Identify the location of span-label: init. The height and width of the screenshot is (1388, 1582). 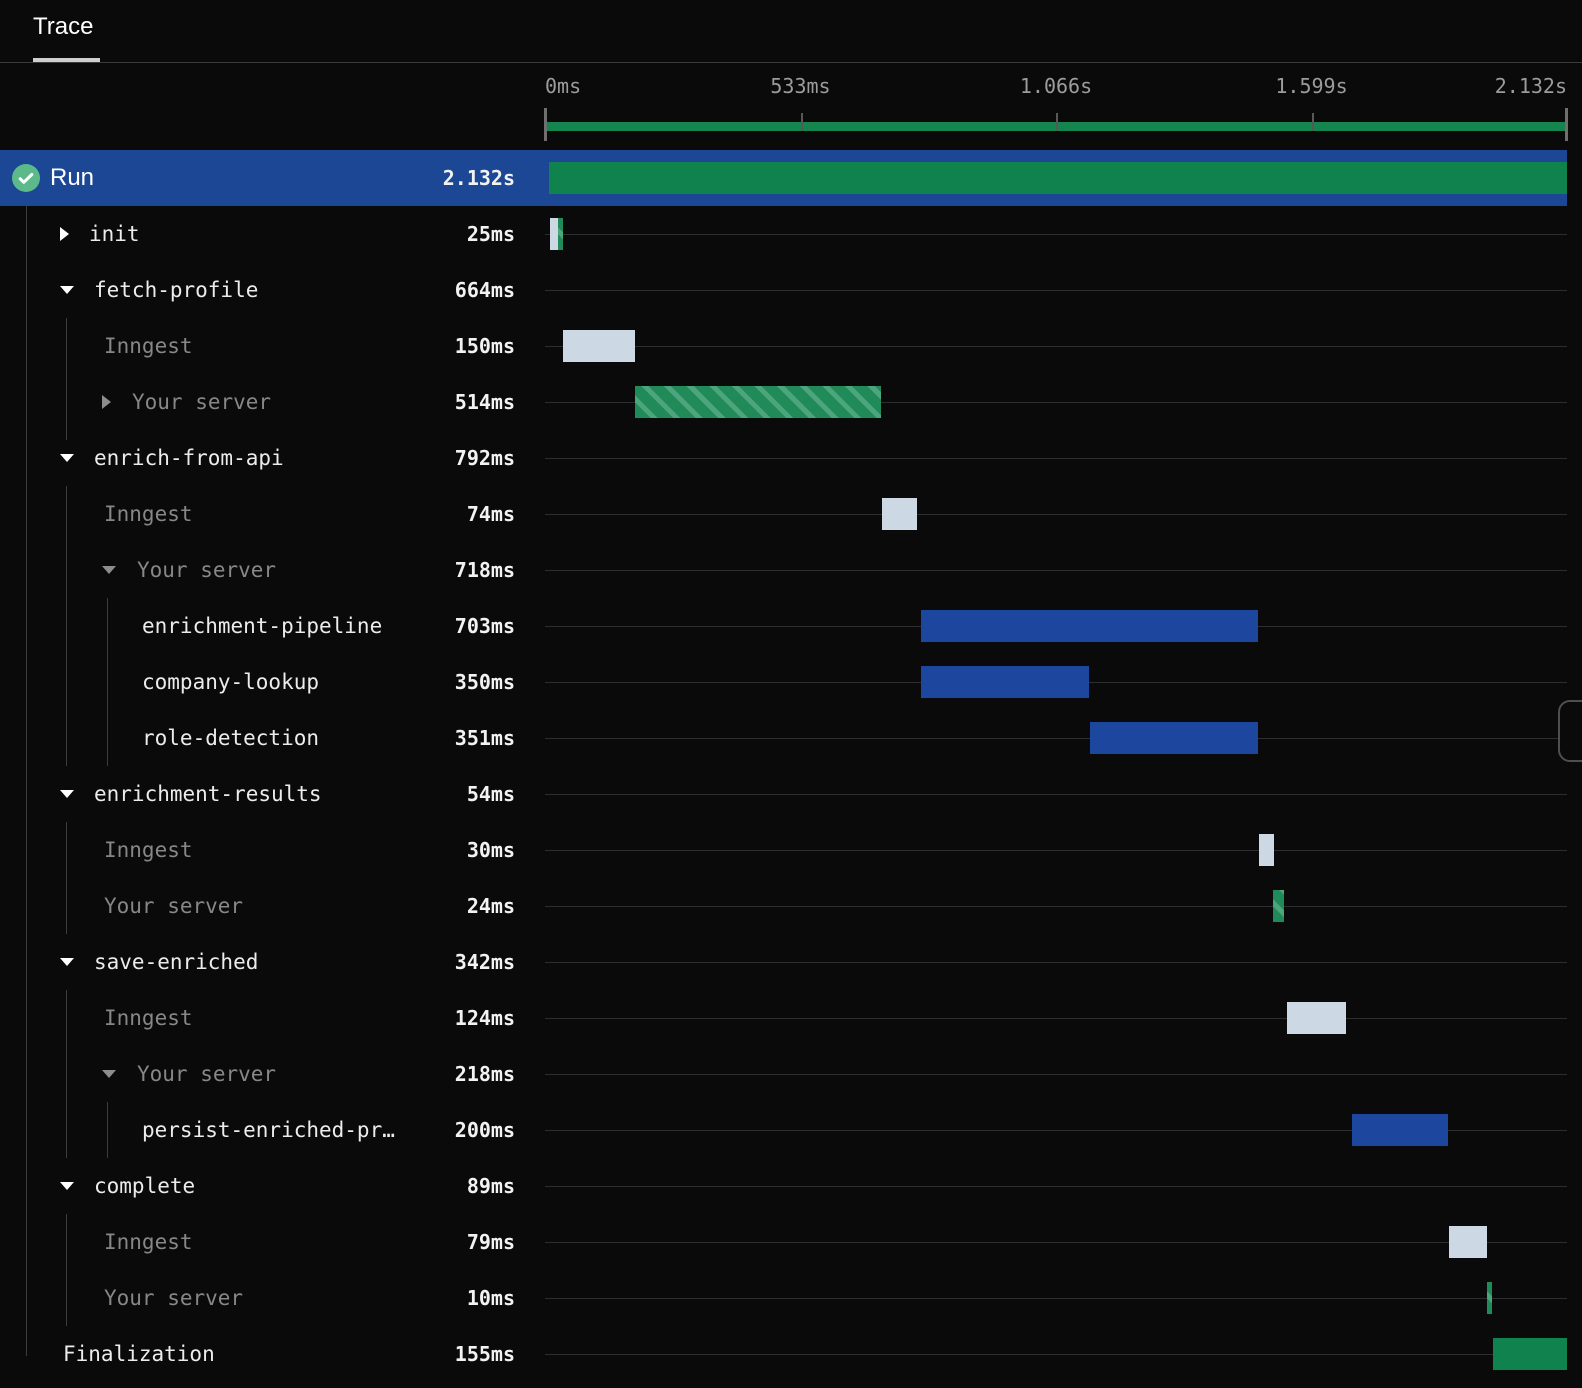
(114, 234).